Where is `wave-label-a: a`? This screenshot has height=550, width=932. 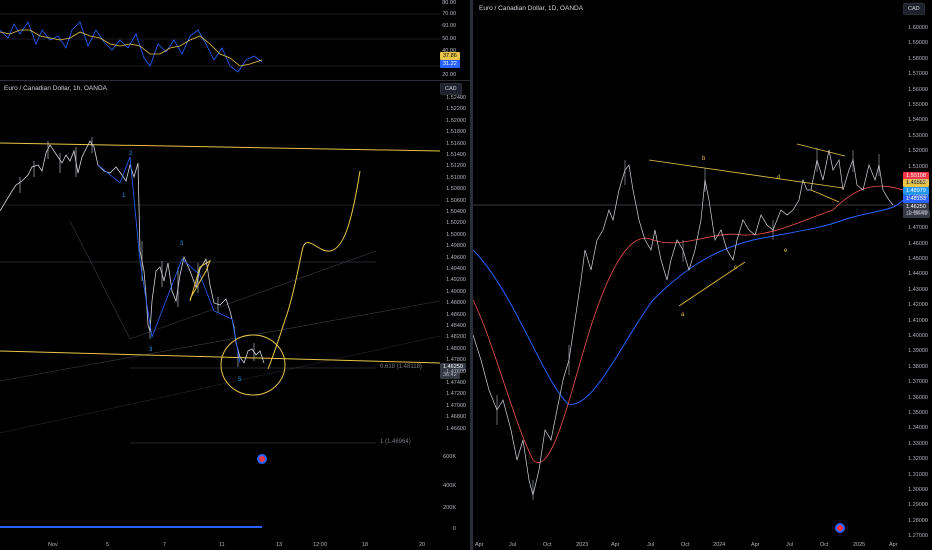 wave-label-a: a is located at coordinates (683, 315).